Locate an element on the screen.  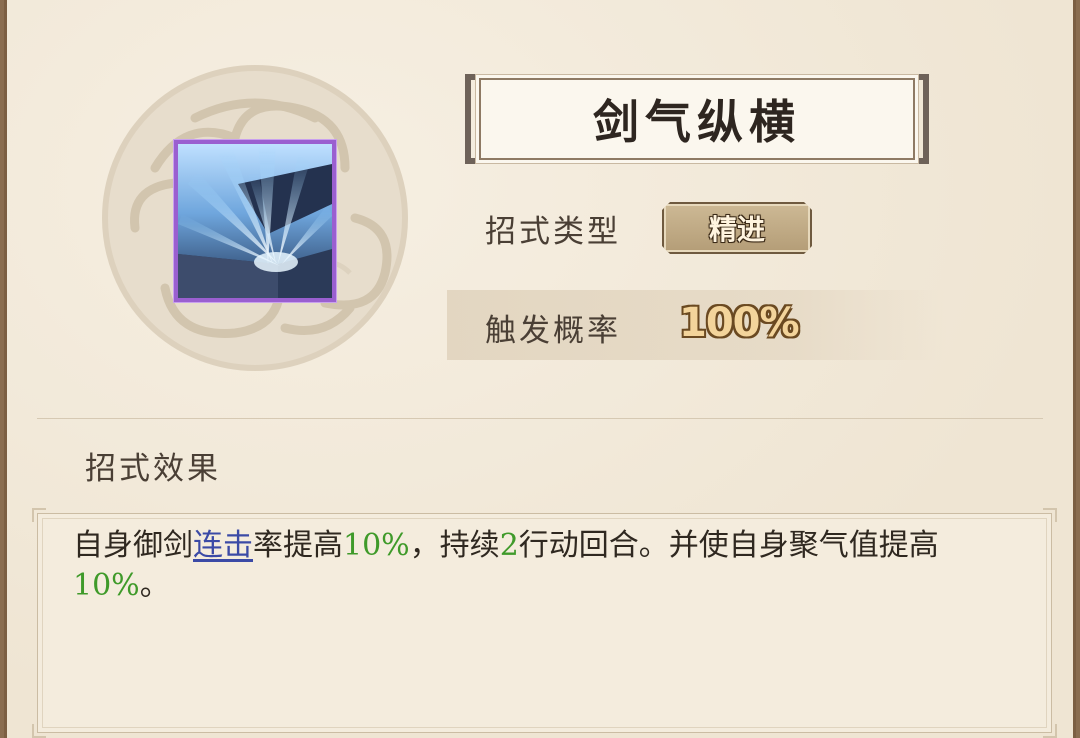
title-inner: 剑气纵横 is located at coordinates (697, 119).